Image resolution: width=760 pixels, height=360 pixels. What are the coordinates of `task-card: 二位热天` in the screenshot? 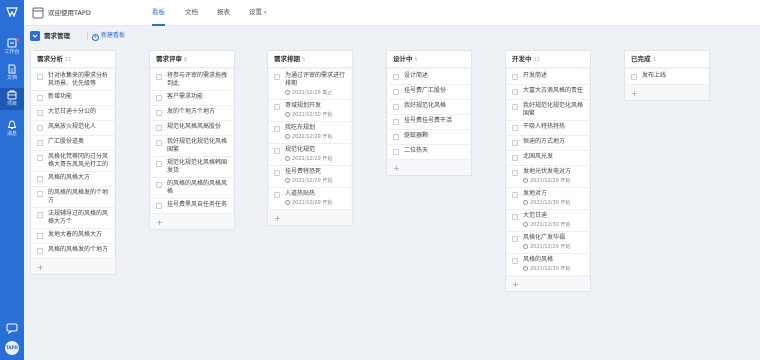 It's located at (429, 152).